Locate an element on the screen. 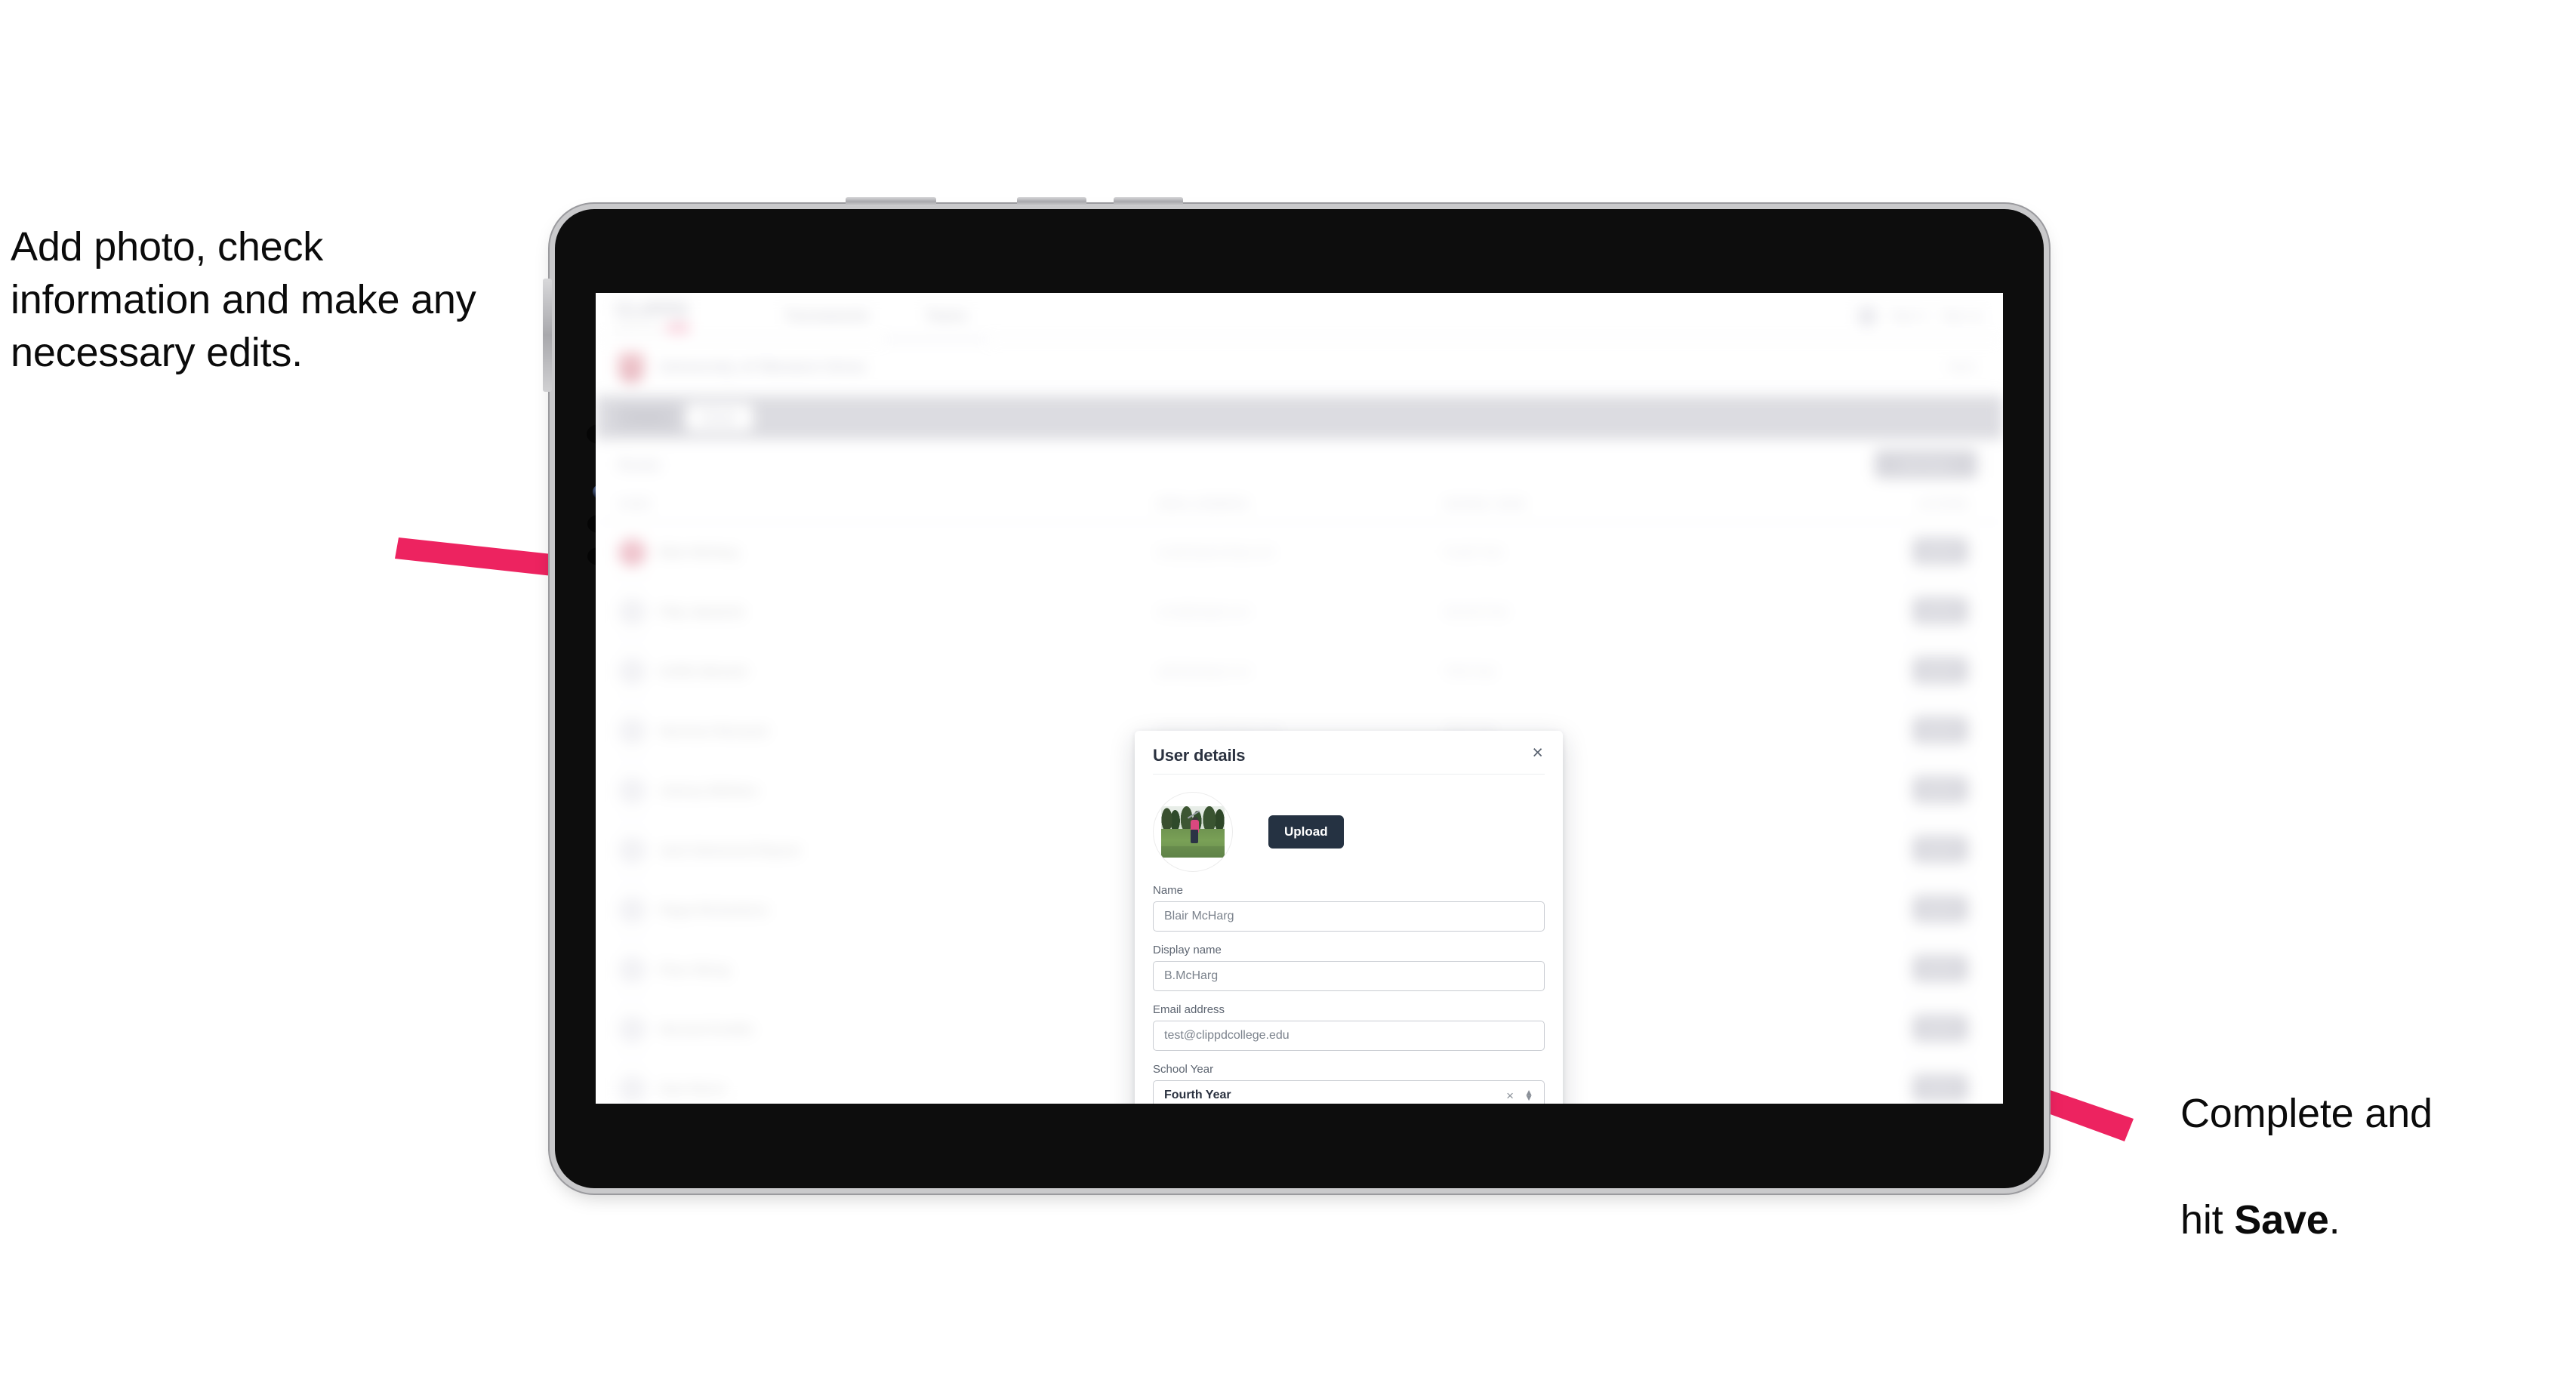 The image size is (2576, 1386). school-year-field: School Year Fourth Year × ▲ ▼ is located at coordinates (1349, 1083).